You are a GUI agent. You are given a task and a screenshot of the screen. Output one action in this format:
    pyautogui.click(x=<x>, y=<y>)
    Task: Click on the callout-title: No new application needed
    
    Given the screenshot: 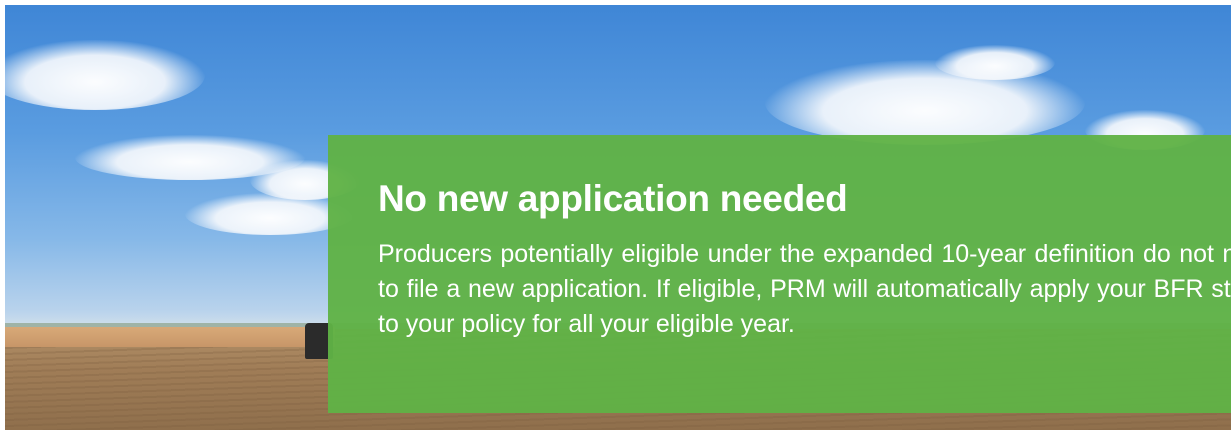 What is the action you would take?
    pyautogui.click(x=613, y=198)
    